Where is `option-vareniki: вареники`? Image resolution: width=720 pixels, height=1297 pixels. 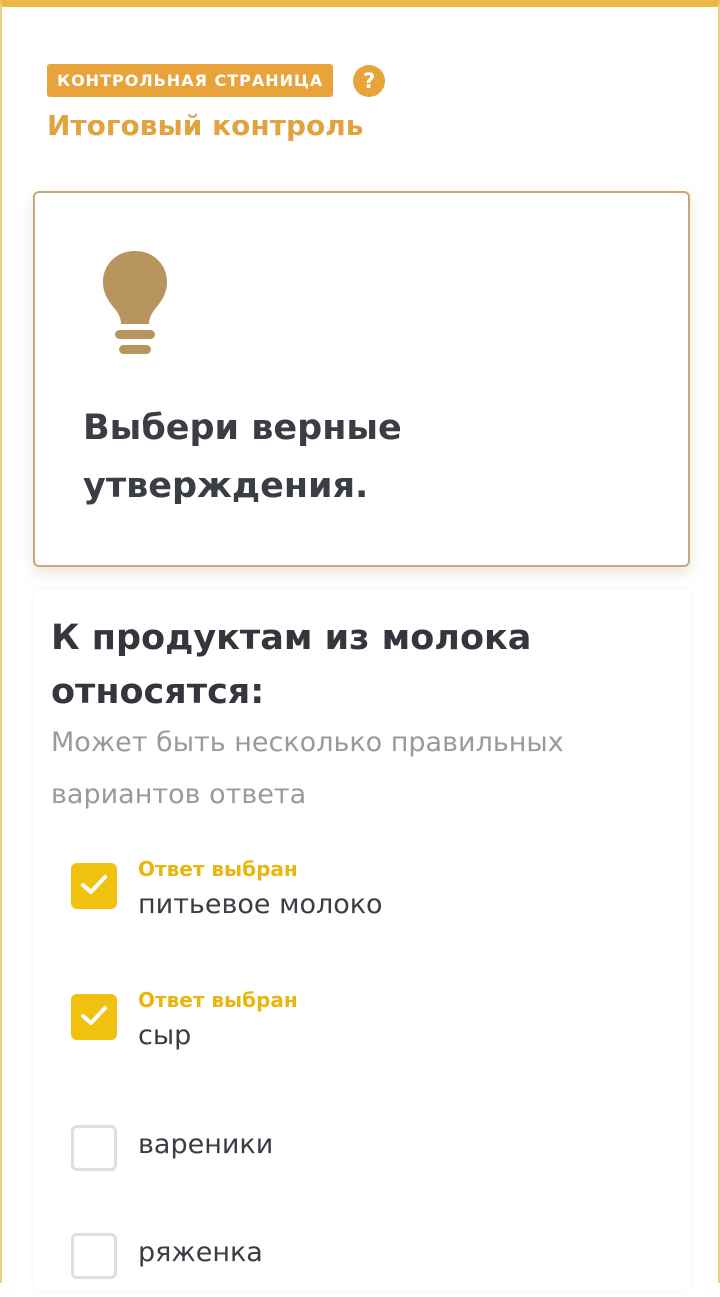 option-vareniki: вареники is located at coordinates (361, 1157).